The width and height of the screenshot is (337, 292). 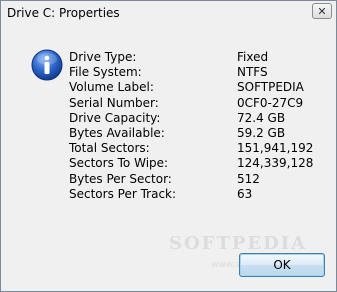 I want to click on property-value: SOFTPEDIA, so click(x=270, y=87).